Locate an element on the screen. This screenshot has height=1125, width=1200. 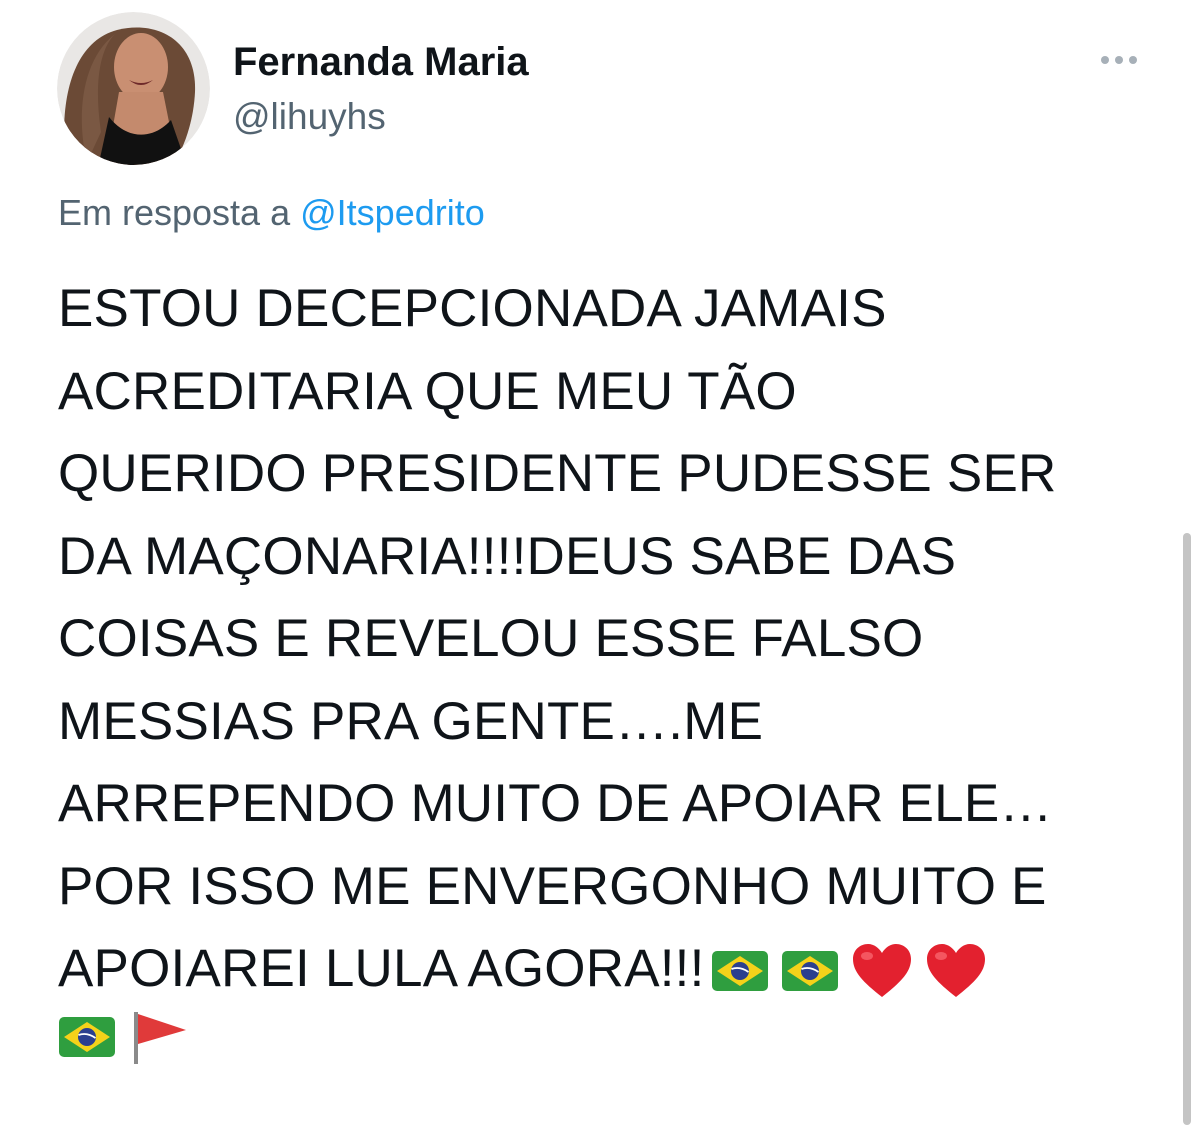
avatar is located at coordinates (133, 88).